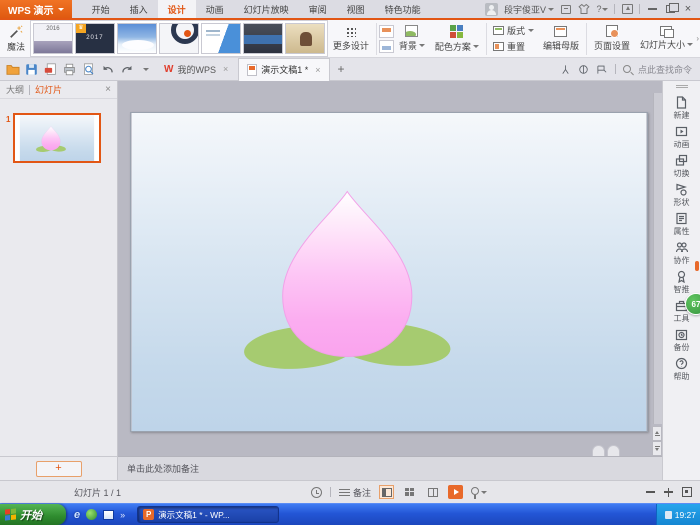 Image resolution: width=700 pixels, height=525 pixels. I want to click on save-icon, so click(31, 69).